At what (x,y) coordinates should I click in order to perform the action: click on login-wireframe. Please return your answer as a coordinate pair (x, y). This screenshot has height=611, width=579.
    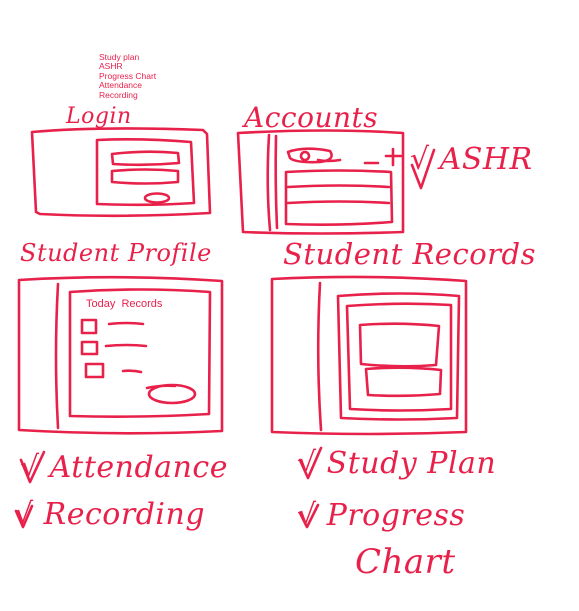
    Looking at the image, I should click on (121, 172).